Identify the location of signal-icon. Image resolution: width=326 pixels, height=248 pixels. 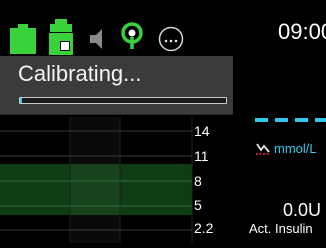
(132, 35).